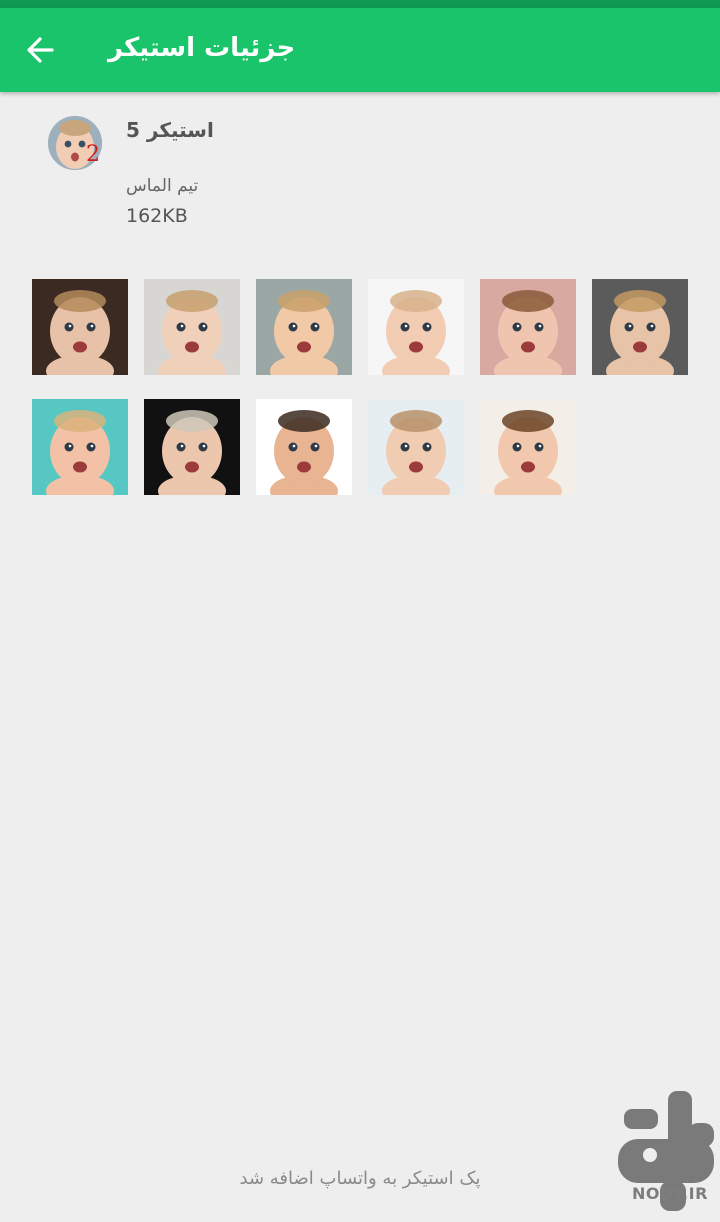  I want to click on pack-publisher: تیم الماس, so click(162, 186).